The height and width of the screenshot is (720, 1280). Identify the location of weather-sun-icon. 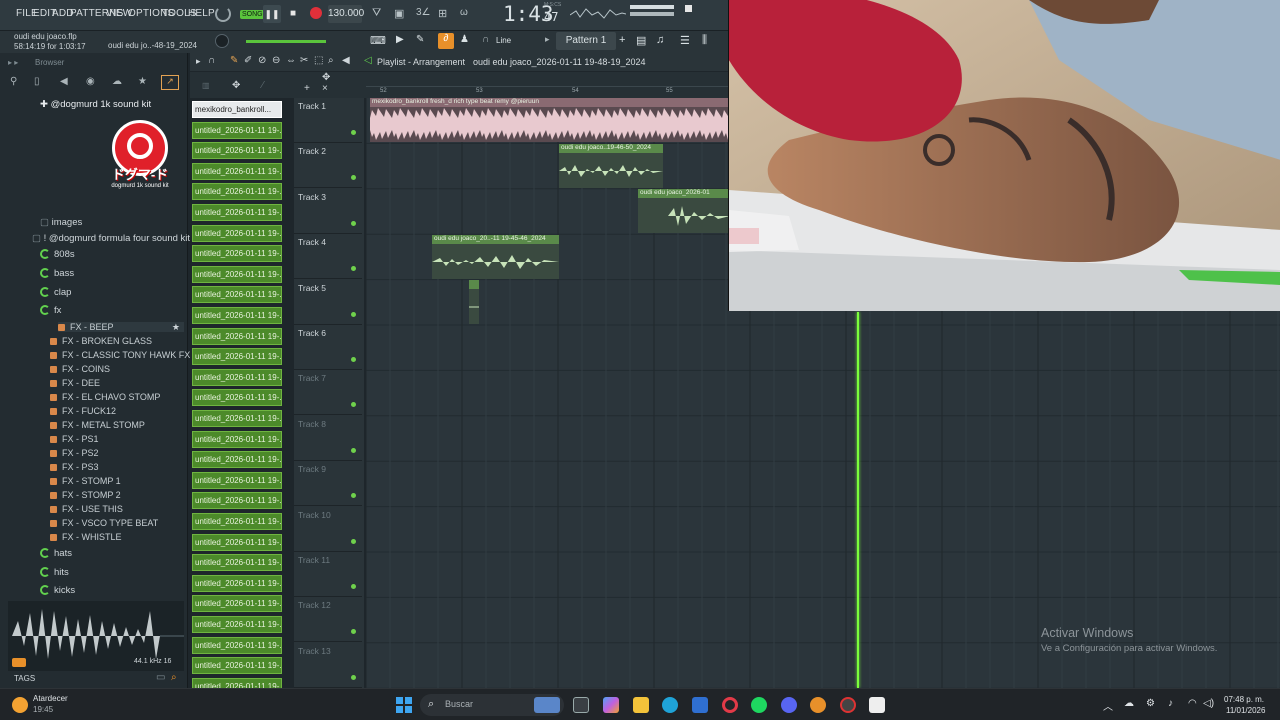
(20, 705).